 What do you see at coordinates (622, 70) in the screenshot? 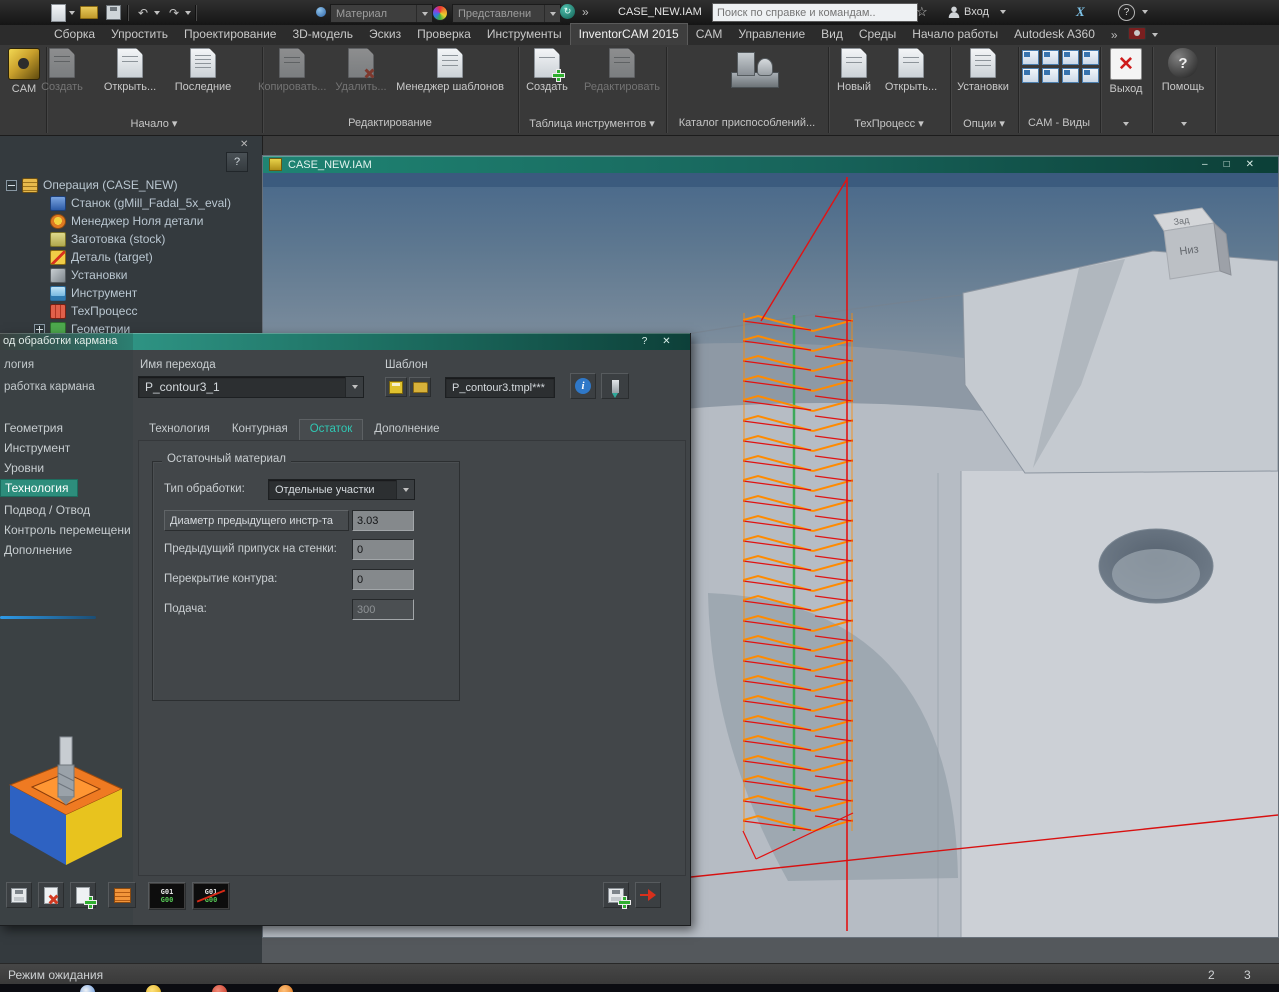
I see `tool-table-edit-button: Редактировать` at bounding box center [622, 70].